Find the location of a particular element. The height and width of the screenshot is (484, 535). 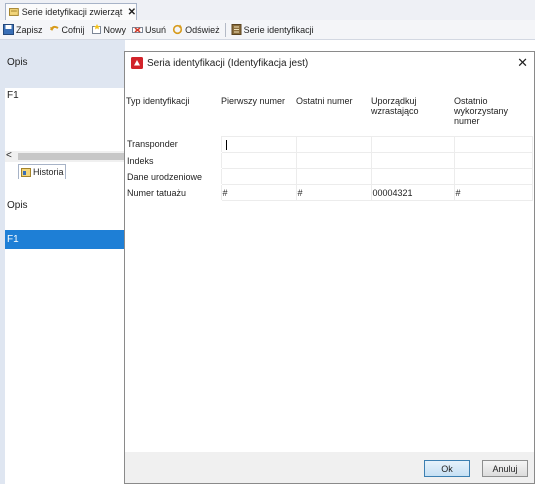

delete-button: Usuń is located at coordinates (149, 30).